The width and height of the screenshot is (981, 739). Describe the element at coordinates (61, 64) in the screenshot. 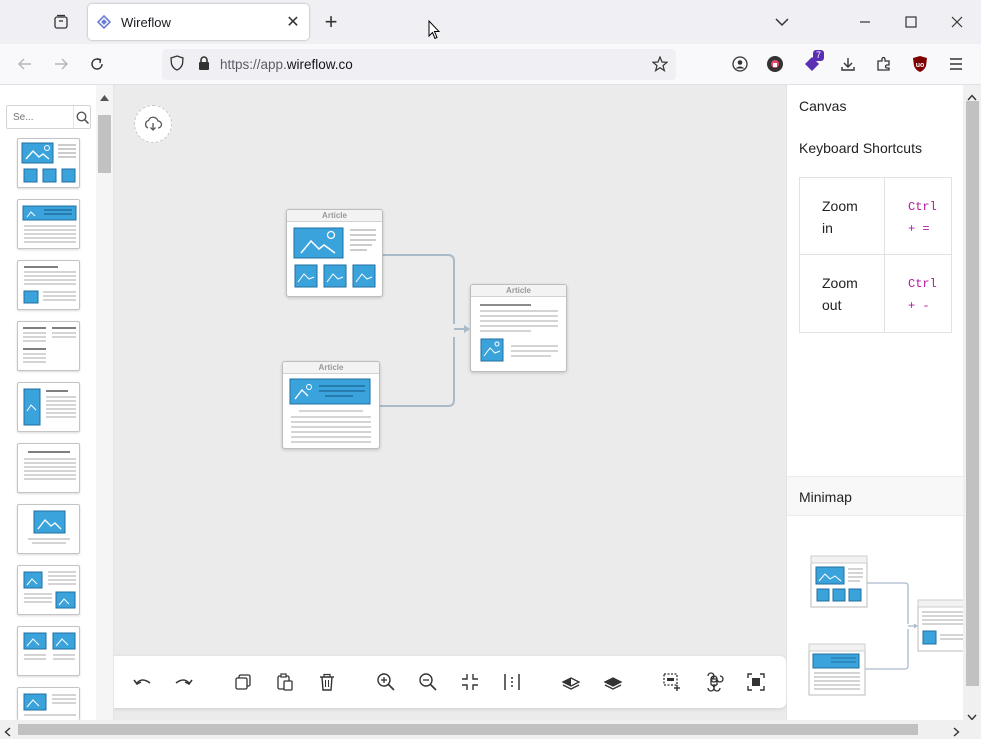

I see `forward-icon` at that location.